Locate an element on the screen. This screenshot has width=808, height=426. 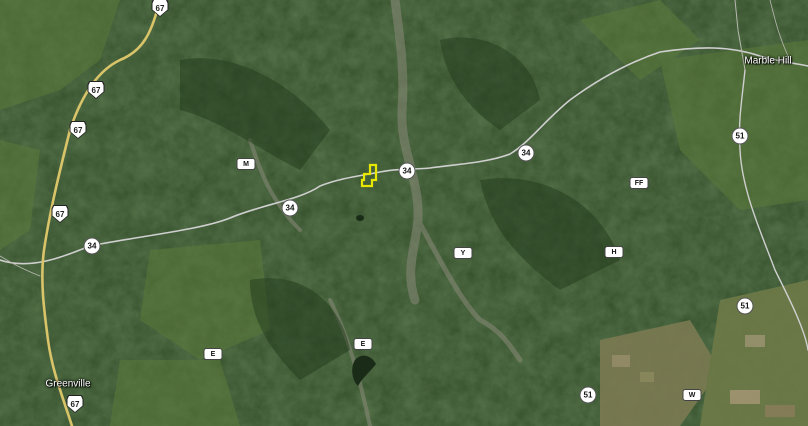
county-route-y-shield: Y is located at coordinates (463, 253).